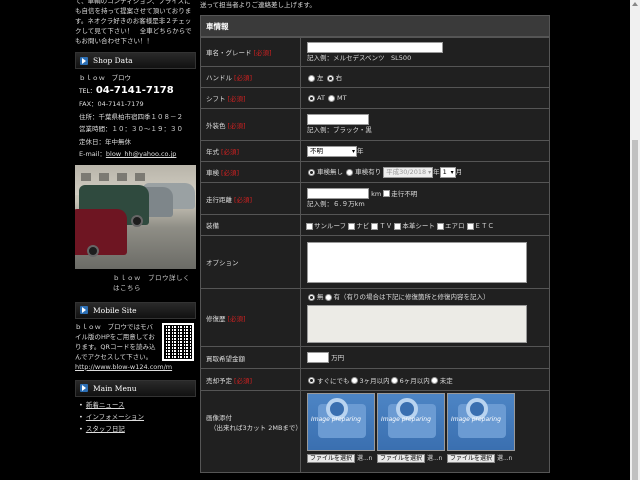 The height and width of the screenshot is (480, 640). I want to click on shop-fax: FAX：04-7141-7179, so click(111, 104).